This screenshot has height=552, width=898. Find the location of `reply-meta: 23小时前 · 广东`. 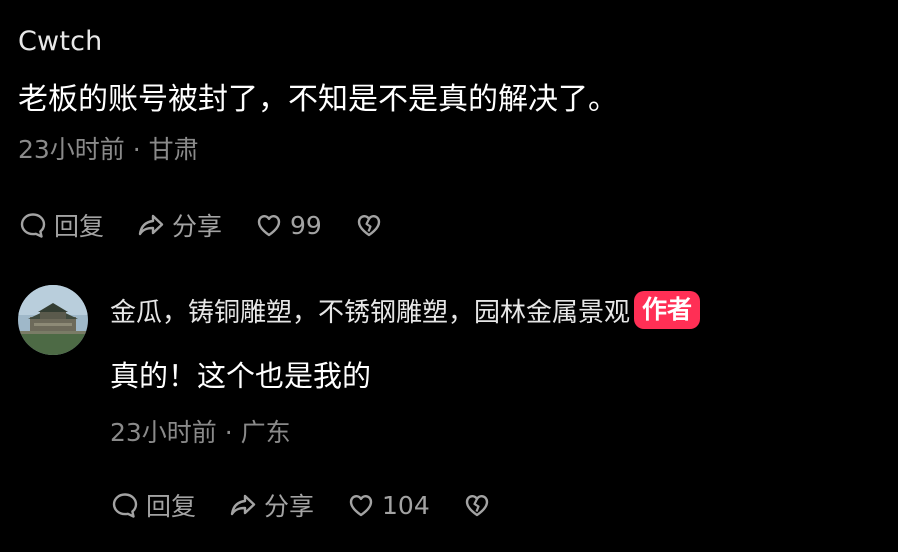

reply-meta: 23小时前 · 广东 is located at coordinates (200, 432).